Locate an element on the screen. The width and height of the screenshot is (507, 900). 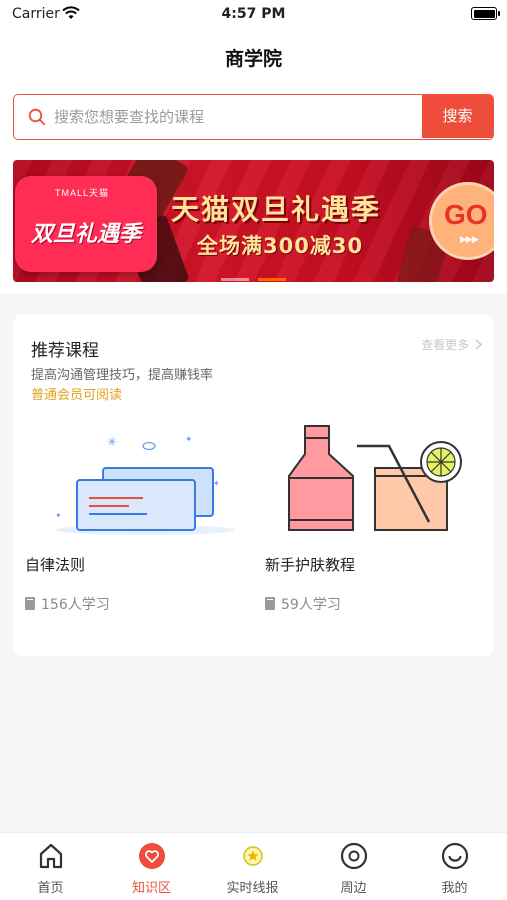
learner-count-label: 59人学习 is located at coordinates (311, 605).